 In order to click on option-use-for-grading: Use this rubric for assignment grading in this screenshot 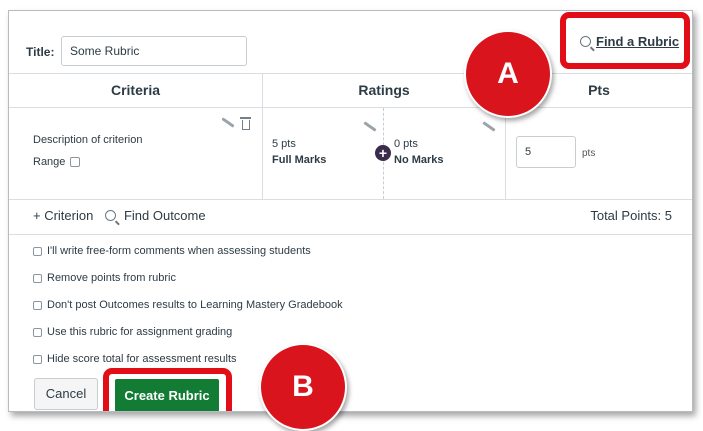, I will do `click(132, 332)`.